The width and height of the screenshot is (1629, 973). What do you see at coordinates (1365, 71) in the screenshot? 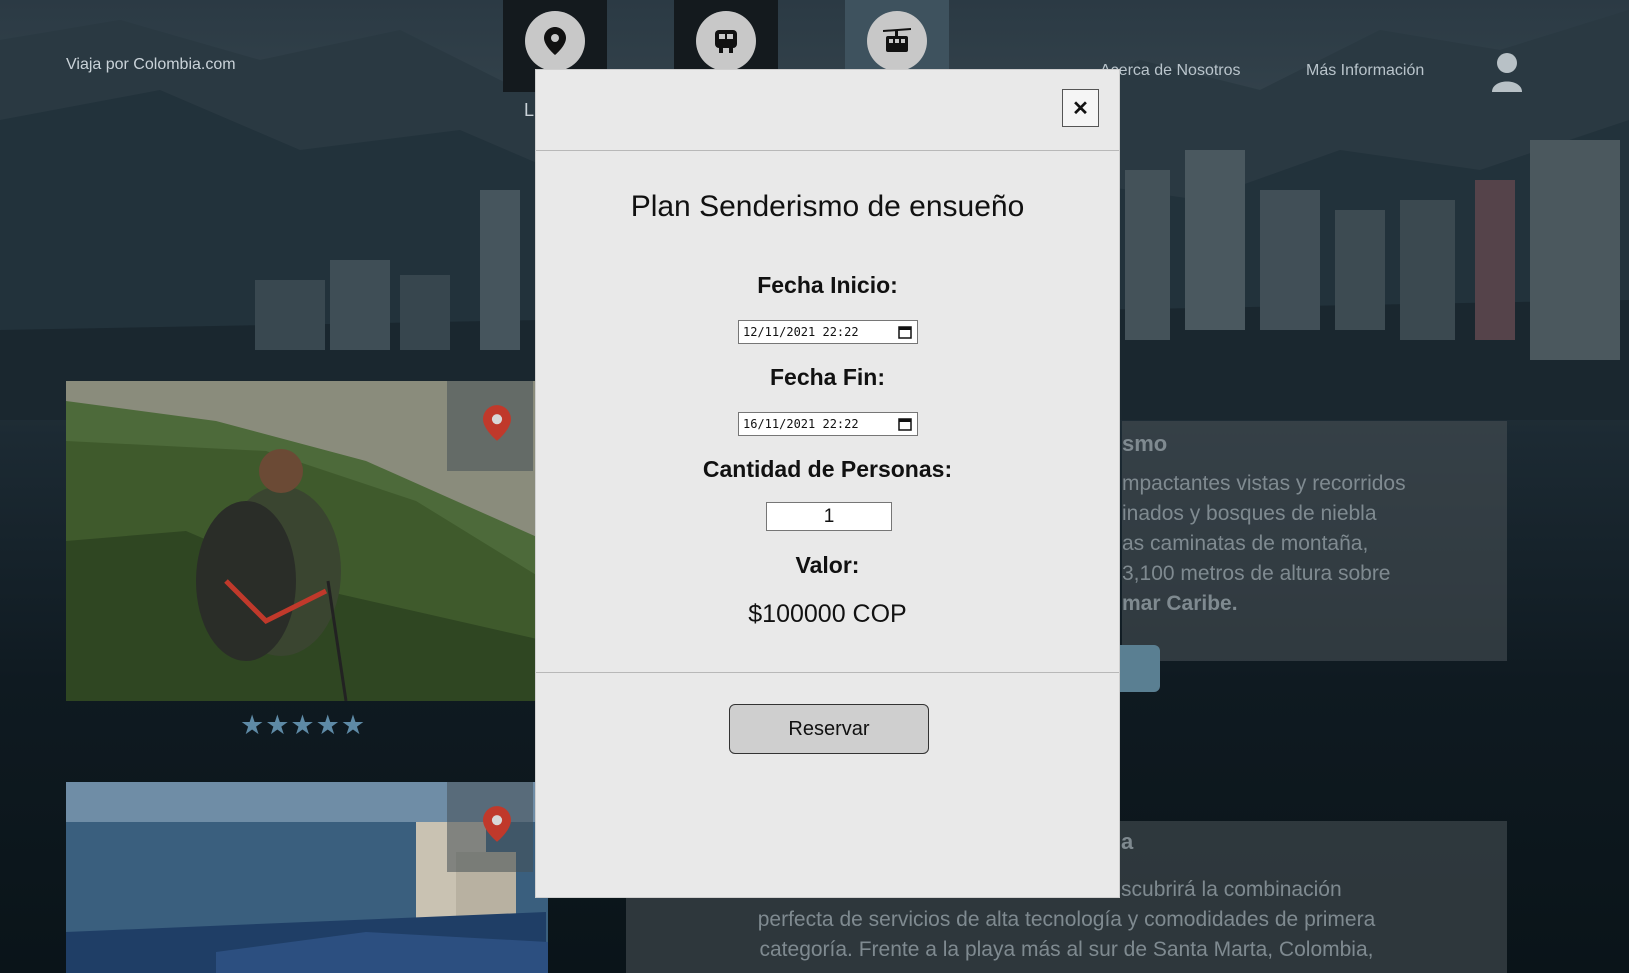
I see `nav-link-more-info: Más Información` at bounding box center [1365, 71].